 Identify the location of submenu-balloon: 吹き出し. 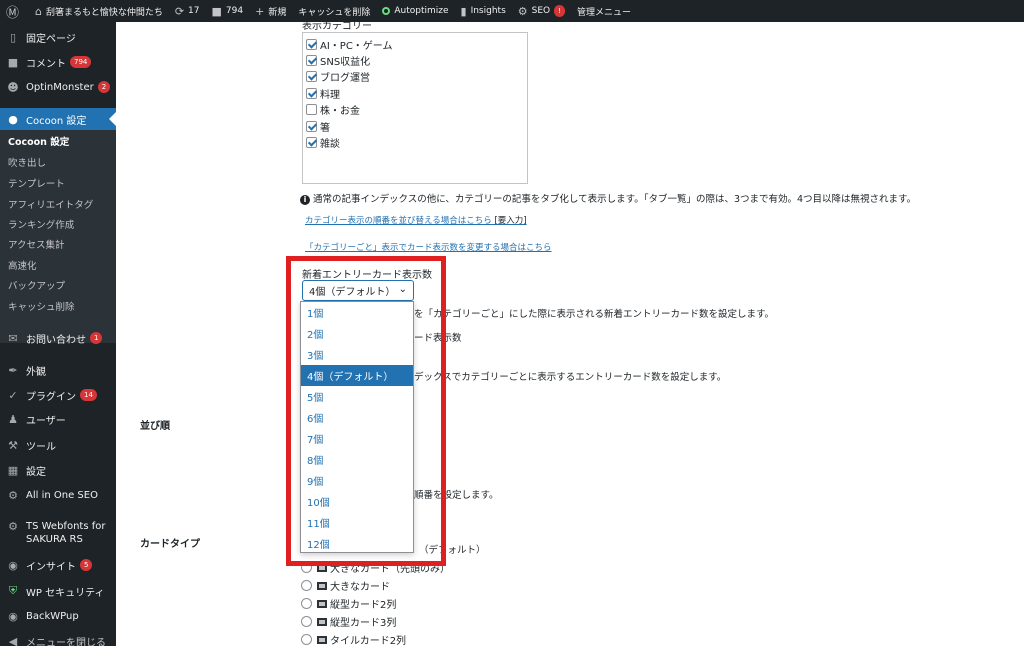
(27, 162).